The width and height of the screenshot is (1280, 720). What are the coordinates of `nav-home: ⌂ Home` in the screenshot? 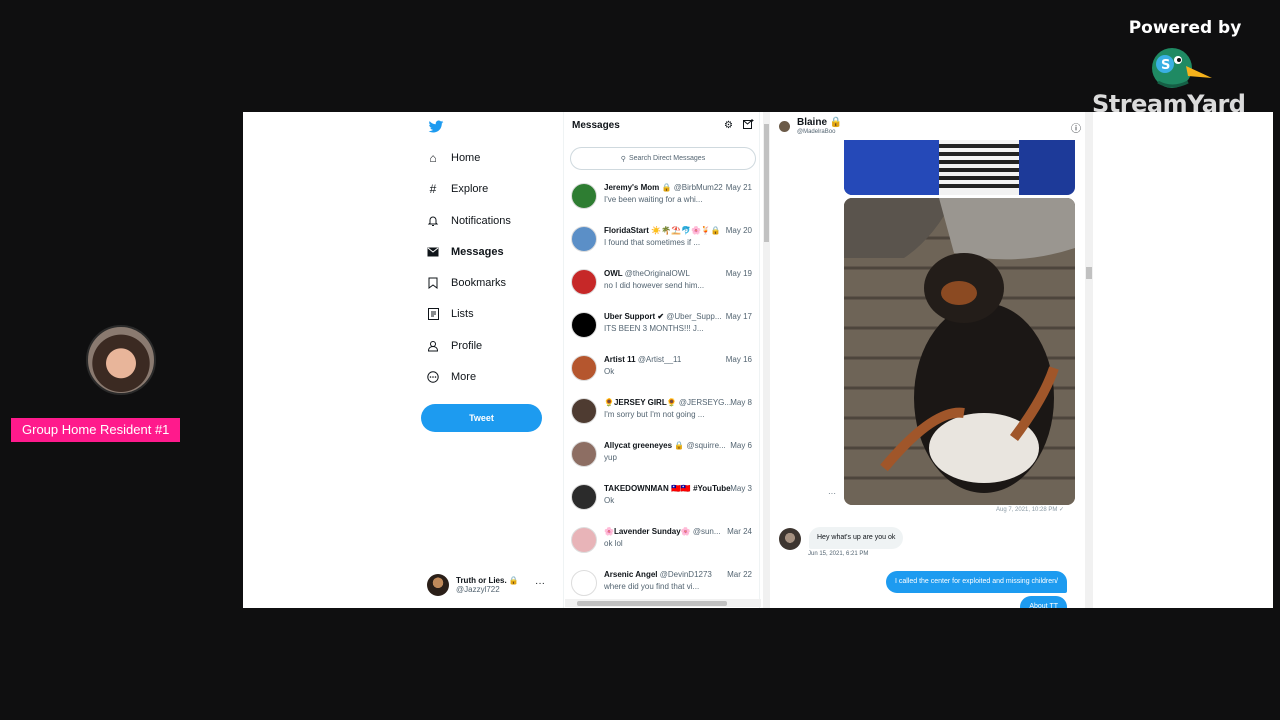 It's located at (453, 158).